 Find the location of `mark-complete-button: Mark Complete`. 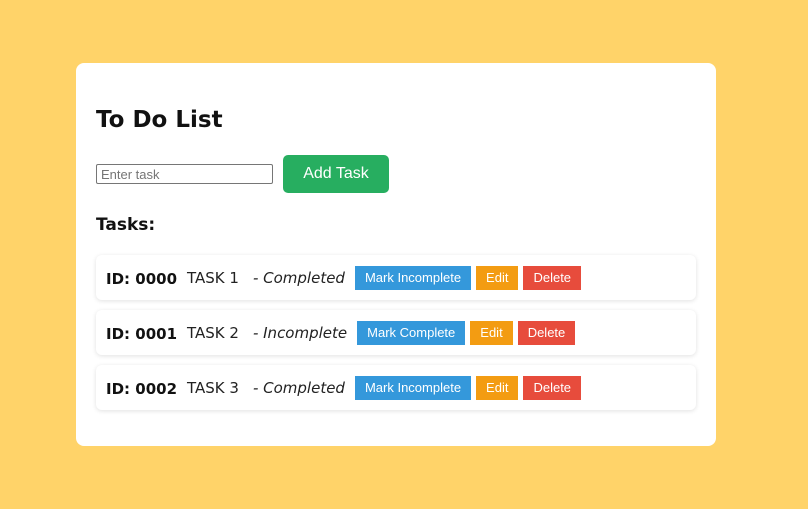

mark-complete-button: Mark Complete is located at coordinates (411, 332).